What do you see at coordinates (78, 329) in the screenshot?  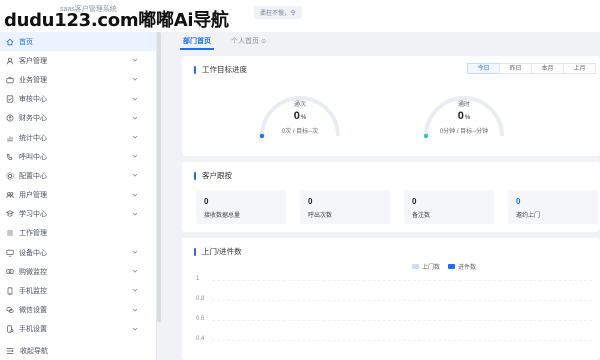 I see `sidebar-item-mobile-settings: 手机设置` at bounding box center [78, 329].